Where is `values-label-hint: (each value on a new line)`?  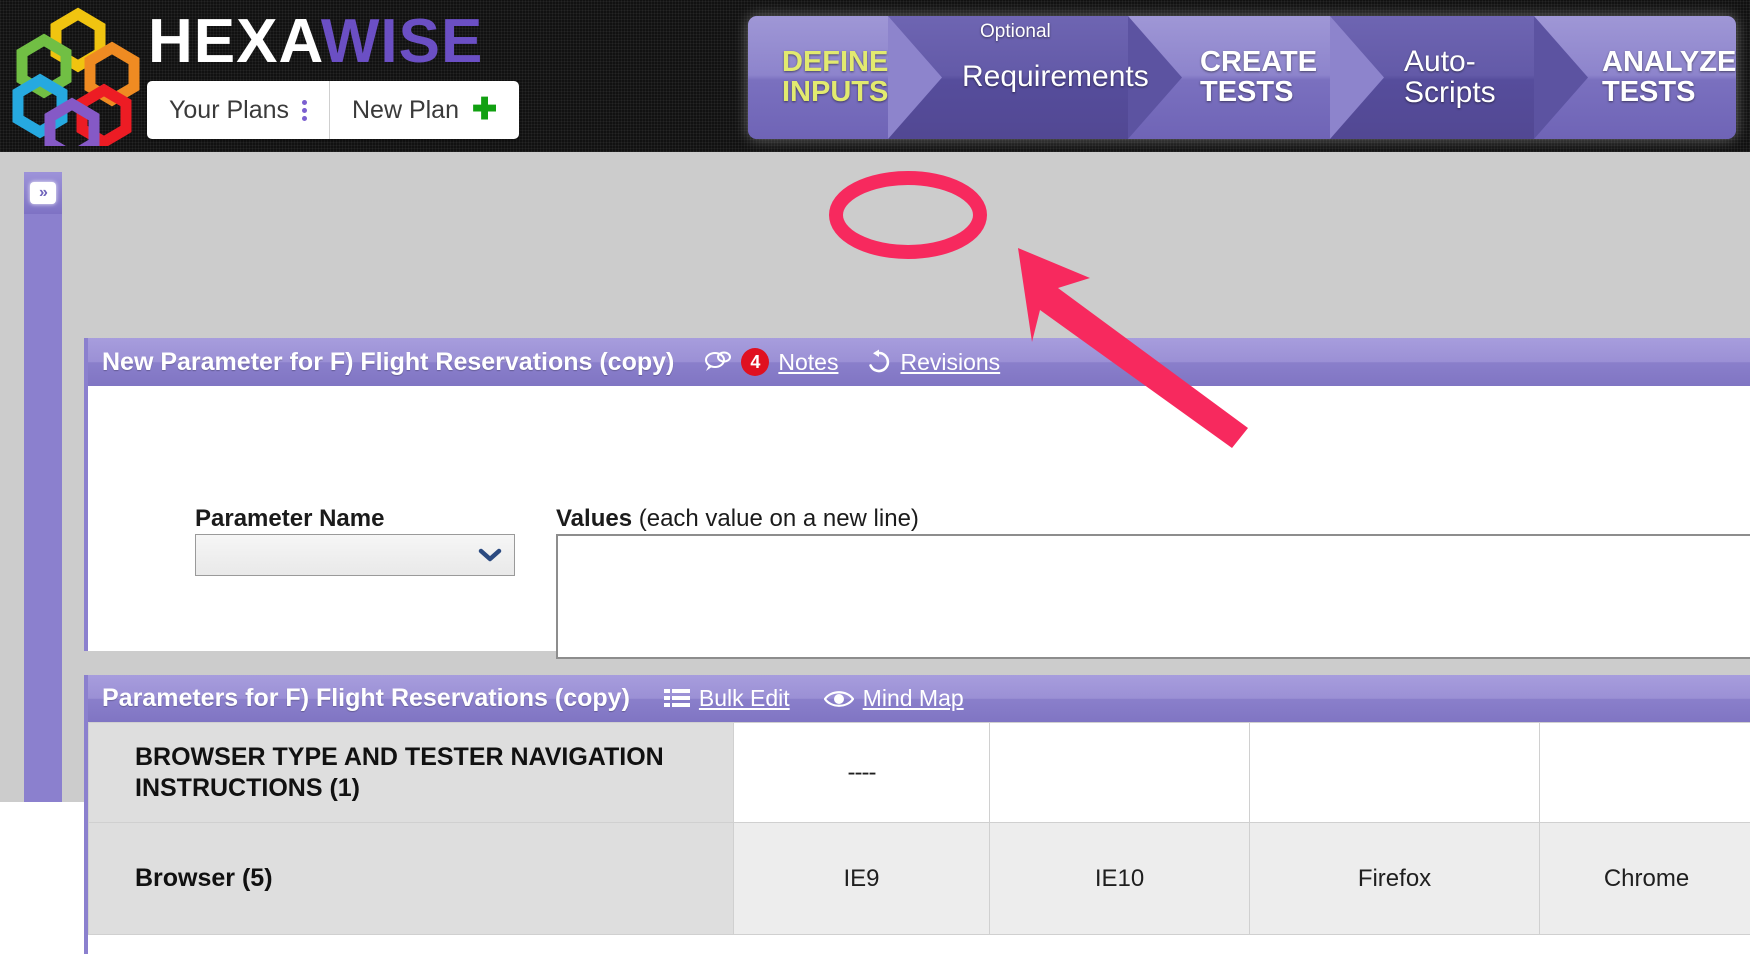 values-label-hint: (each value on a new line) is located at coordinates (775, 518).